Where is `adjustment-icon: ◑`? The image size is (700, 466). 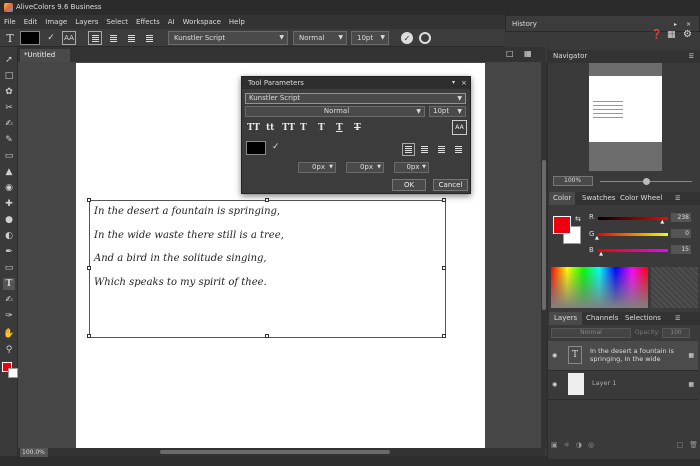
adjustment-icon: ◑ is located at coordinates (579, 446).